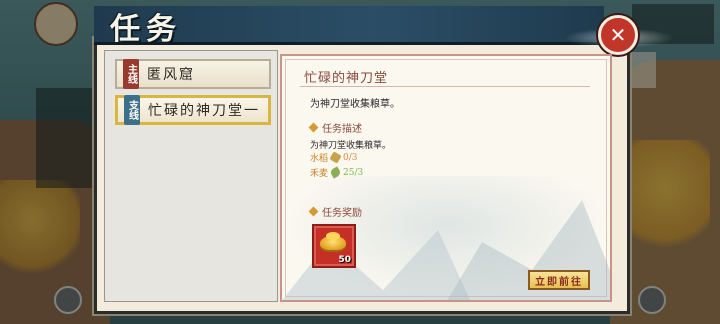  What do you see at coordinates (355, 104) in the screenshot?
I see `quest-summary: 为神刀堂收集粮草。` at bounding box center [355, 104].